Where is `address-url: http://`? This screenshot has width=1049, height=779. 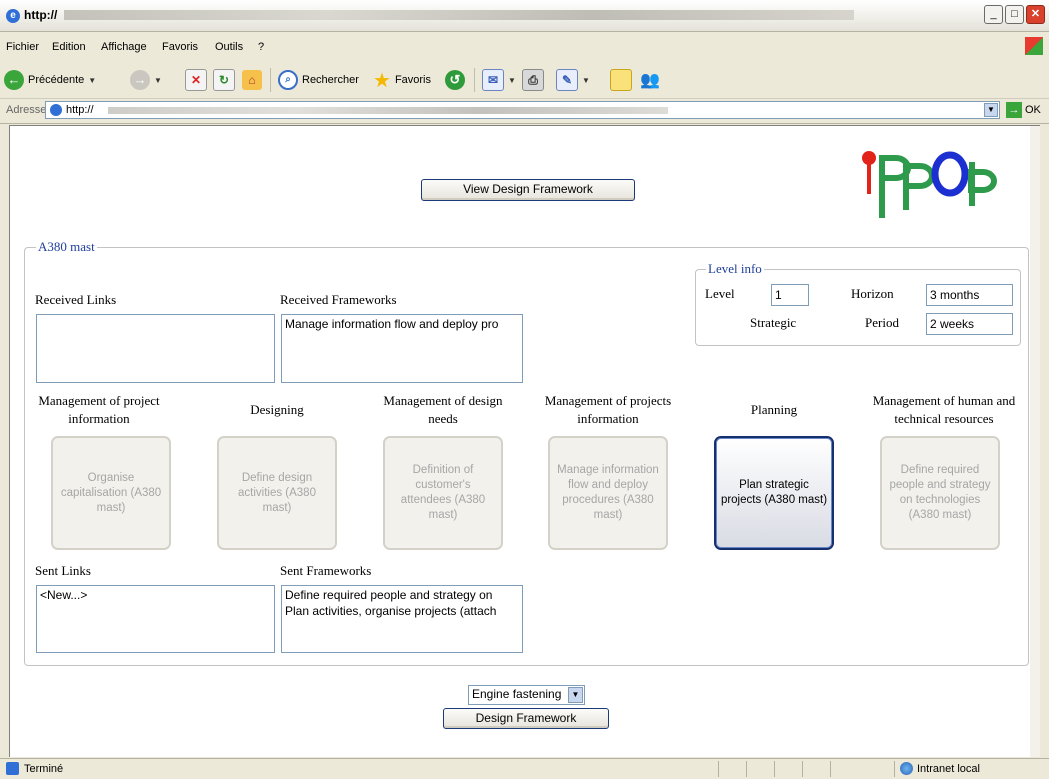
address-url: http:// is located at coordinates (80, 110).